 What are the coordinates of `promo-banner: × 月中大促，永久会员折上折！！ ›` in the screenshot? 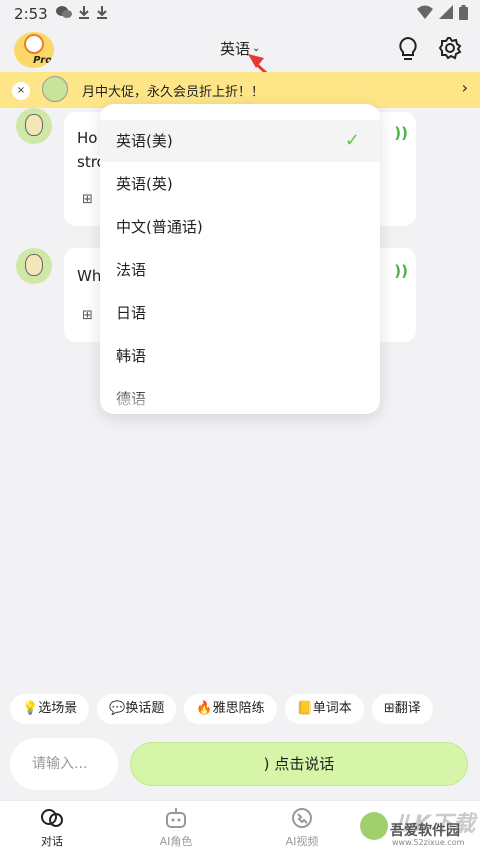 It's located at (240, 90).